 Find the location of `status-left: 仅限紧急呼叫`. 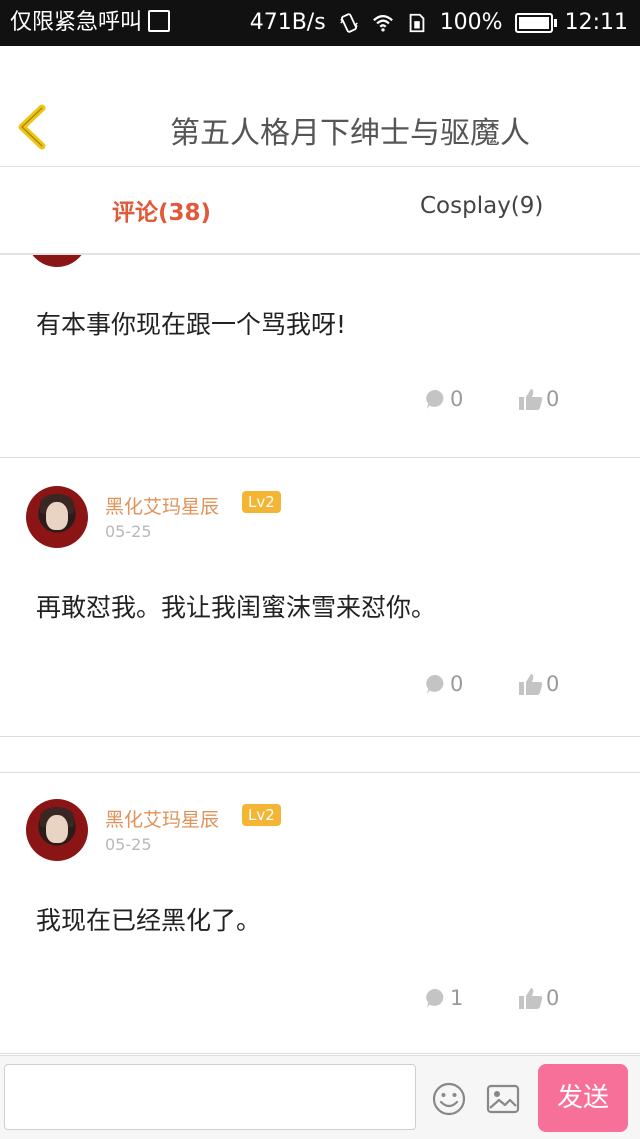

status-left: 仅限紧急呼叫 is located at coordinates (90, 23).